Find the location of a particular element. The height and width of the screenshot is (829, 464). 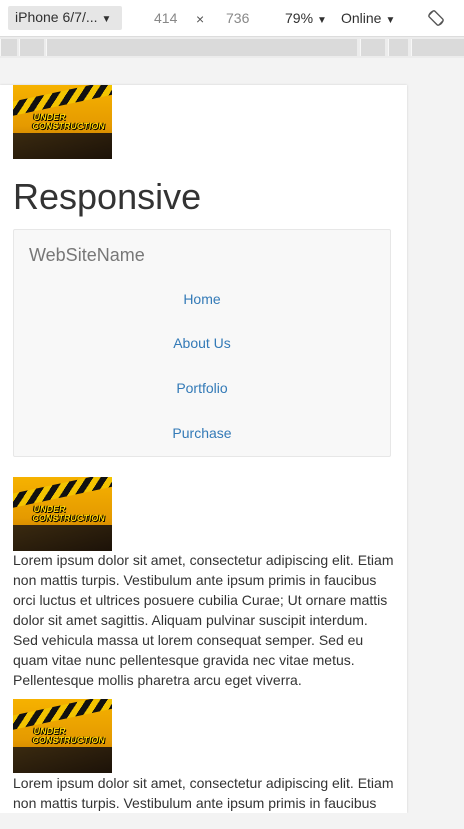

device-select: iPhone 6/7/... ▼ is located at coordinates (65, 18).